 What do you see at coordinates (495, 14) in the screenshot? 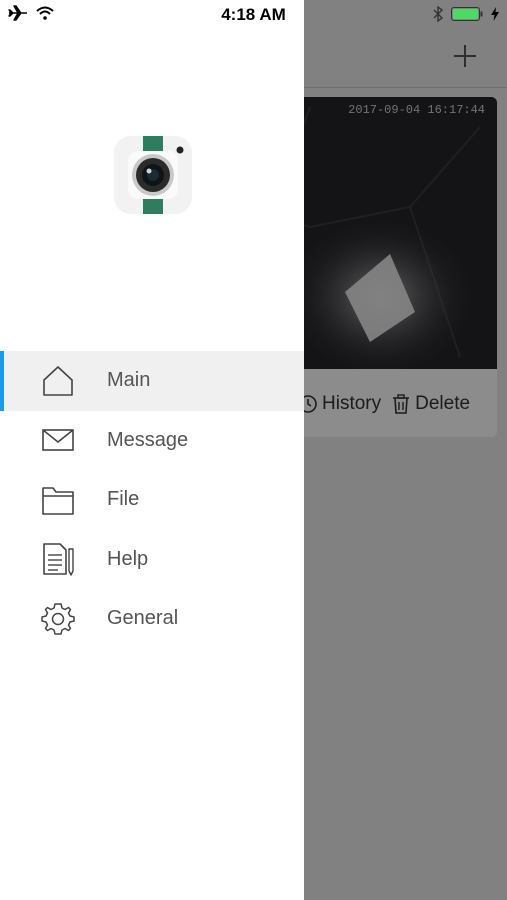
I see `charging-icon` at bounding box center [495, 14].